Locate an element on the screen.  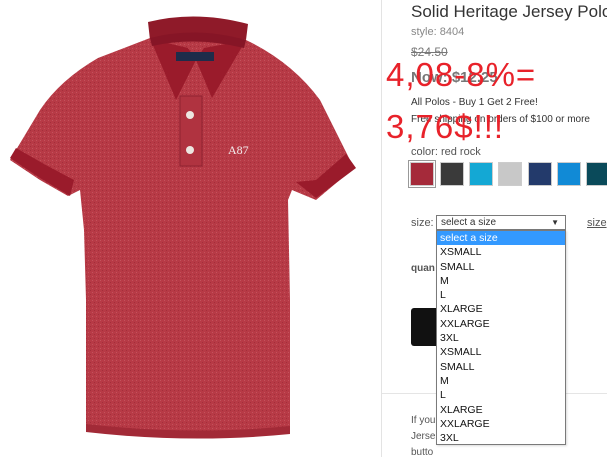
size-option: select a size is located at coordinates (501, 238).